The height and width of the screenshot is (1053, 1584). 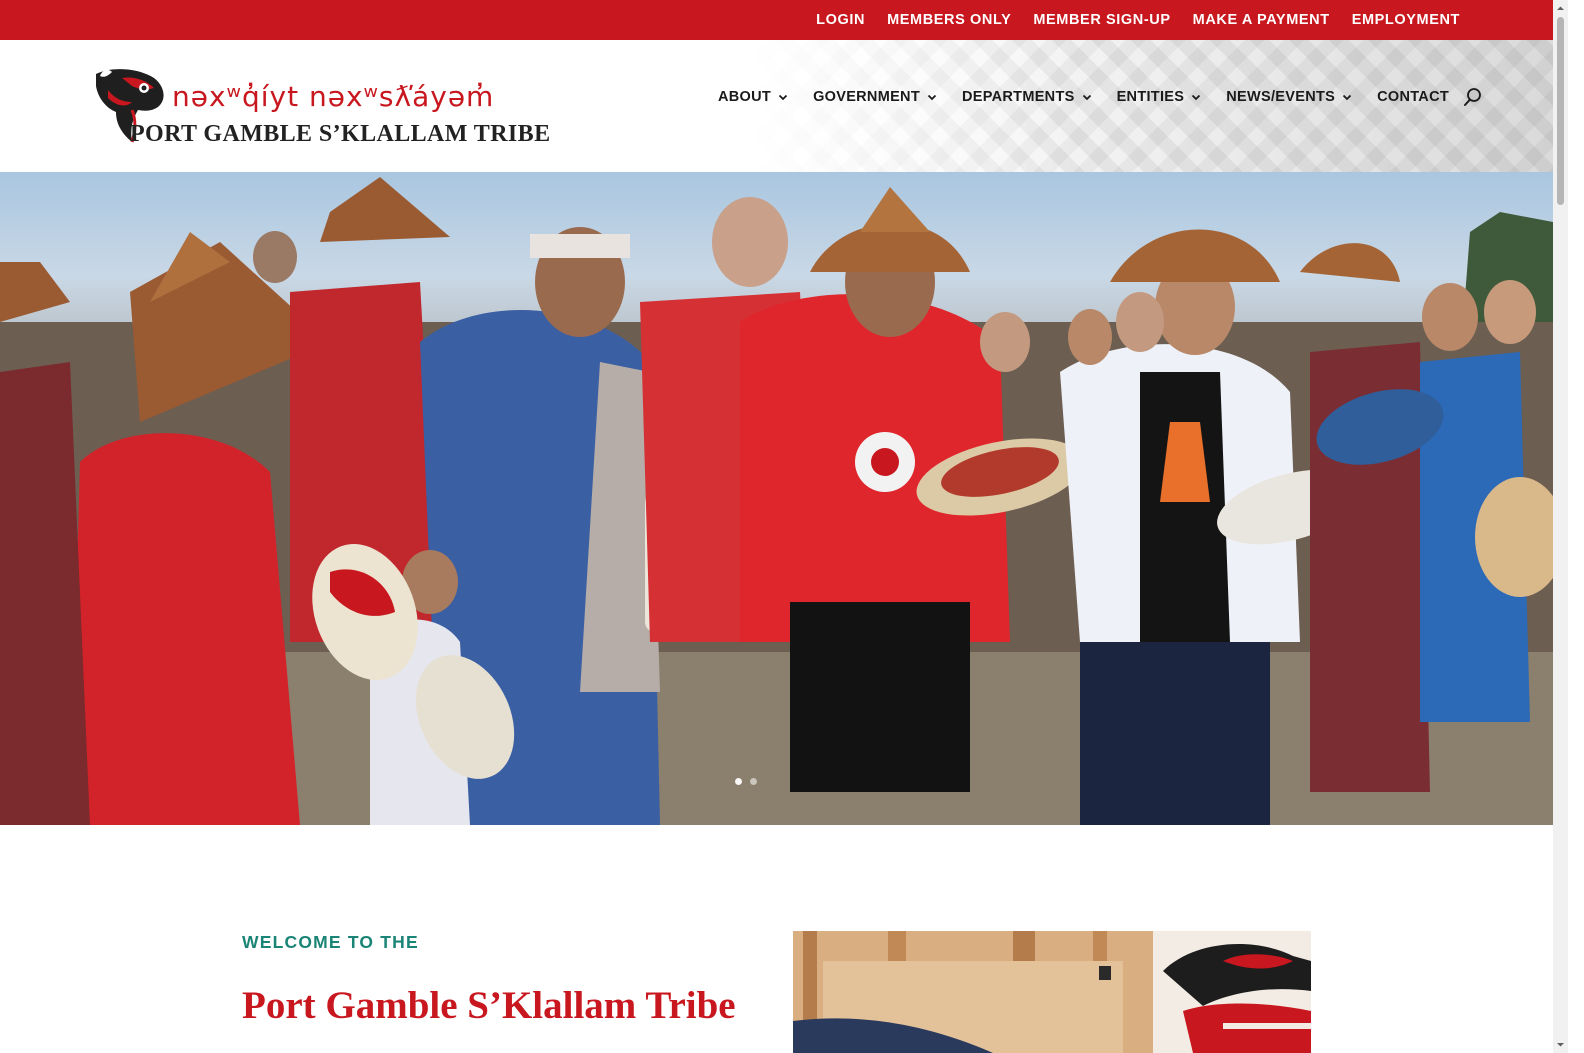 What do you see at coordinates (330, 942) in the screenshot?
I see `welcome-eyebrow: WELCOME TO THE` at bounding box center [330, 942].